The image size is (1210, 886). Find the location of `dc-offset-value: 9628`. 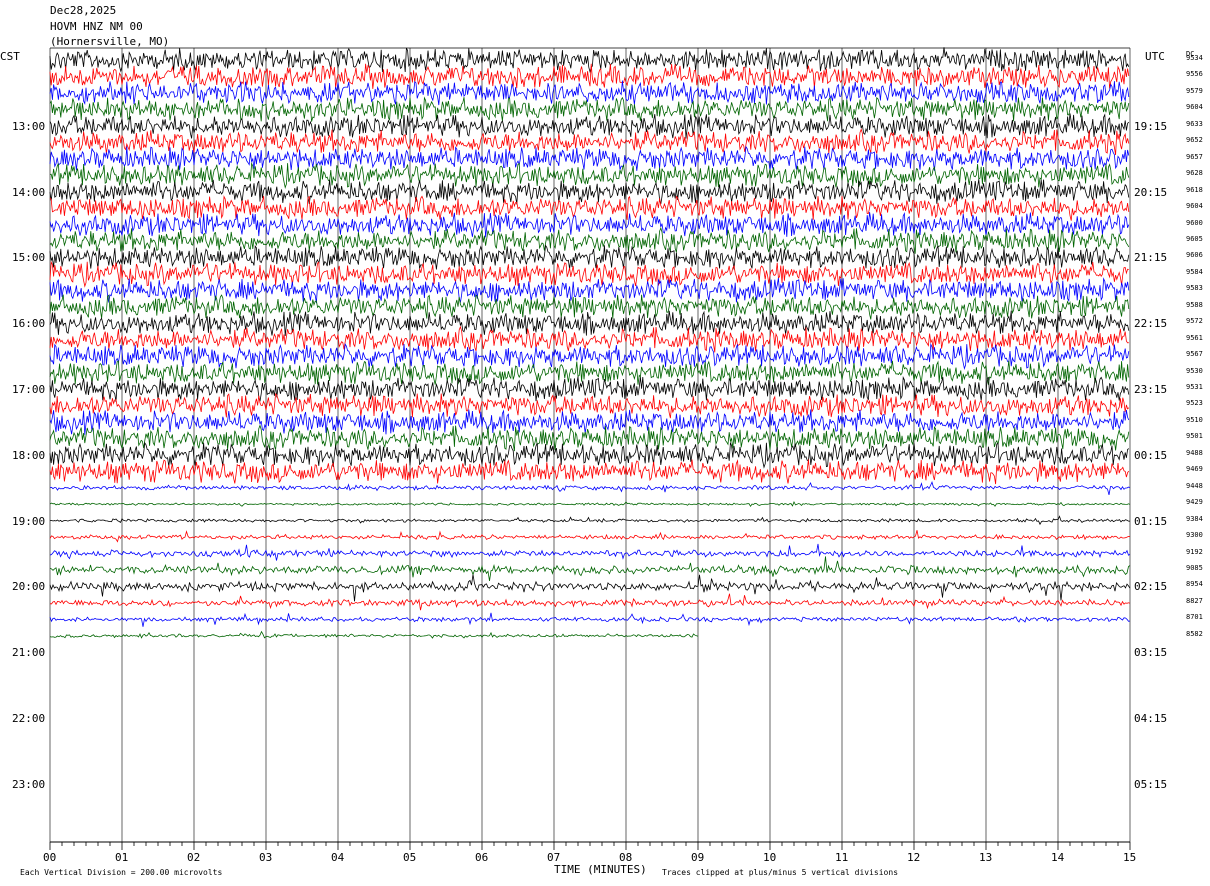

dc-offset-value: 9628 is located at coordinates (1194, 173).